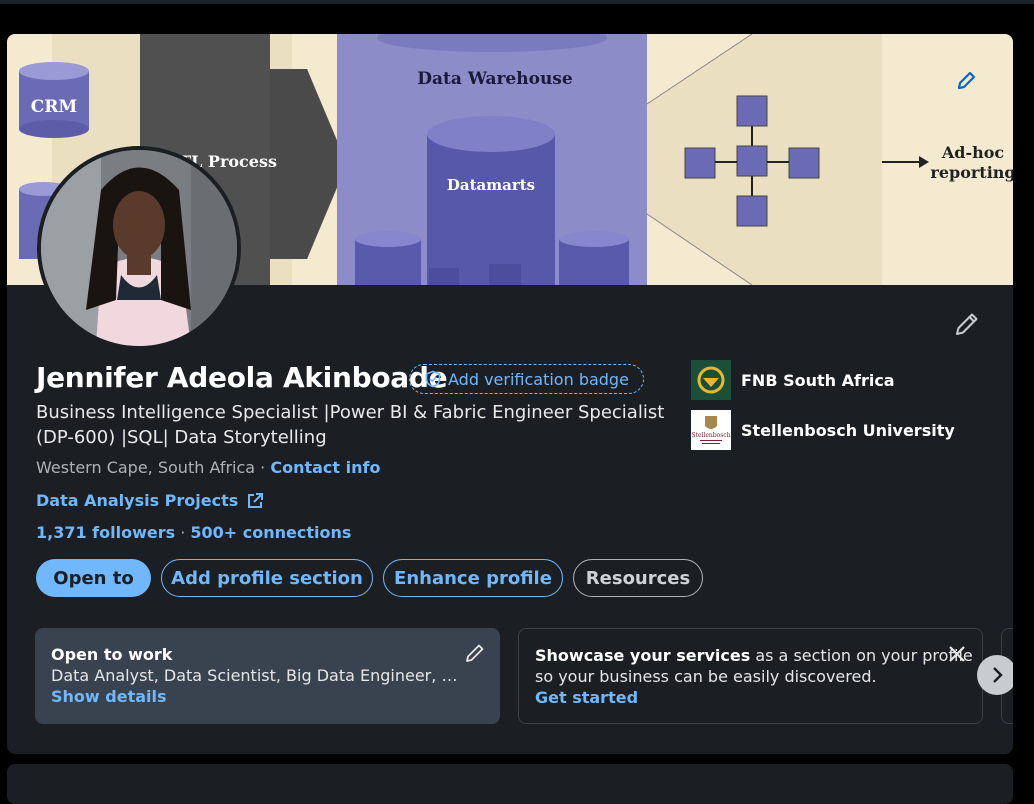 This screenshot has width=1034, height=804. I want to click on banner-adhoc-label: Ad-hoc, so click(973, 152).